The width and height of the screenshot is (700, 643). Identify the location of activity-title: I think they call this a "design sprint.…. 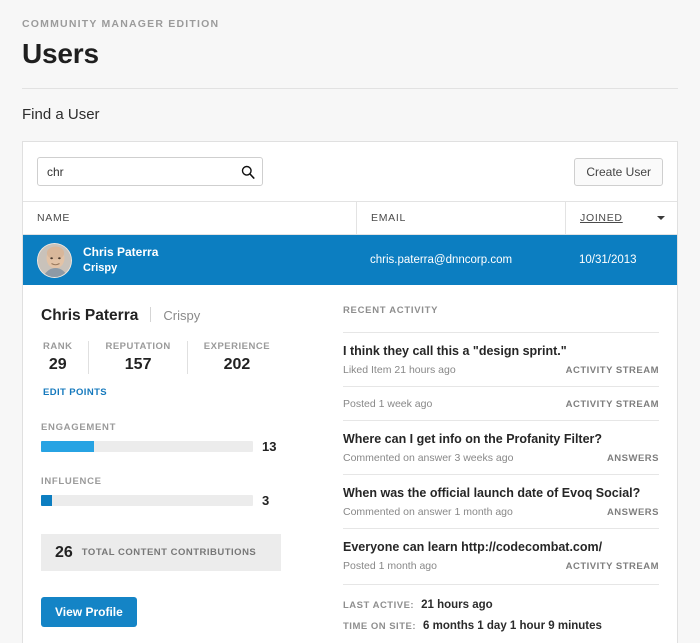
(455, 351).